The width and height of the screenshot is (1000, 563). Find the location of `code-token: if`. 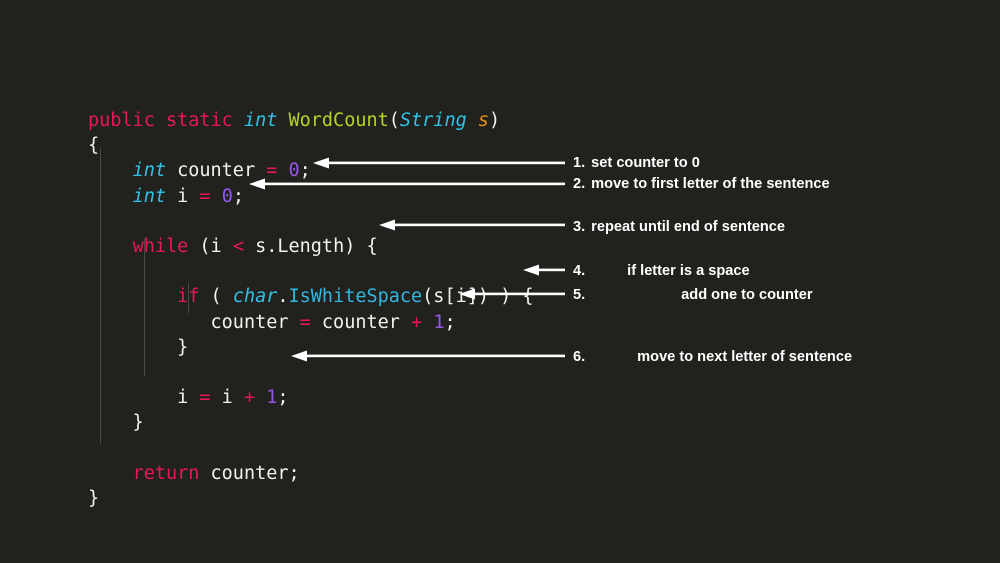

code-token: if is located at coordinates (188, 297).